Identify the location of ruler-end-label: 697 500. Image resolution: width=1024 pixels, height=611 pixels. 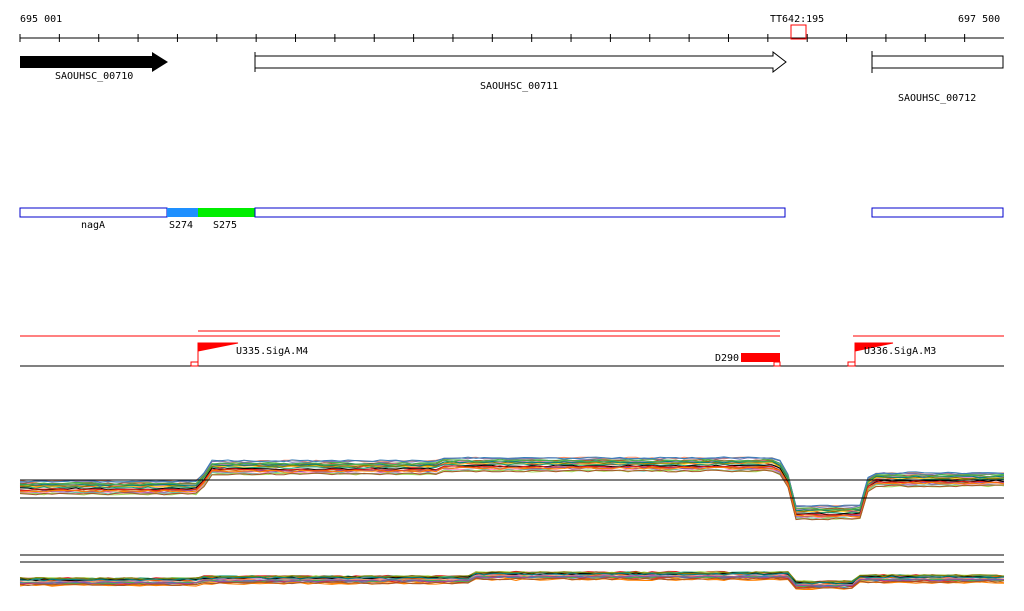
(979, 19).